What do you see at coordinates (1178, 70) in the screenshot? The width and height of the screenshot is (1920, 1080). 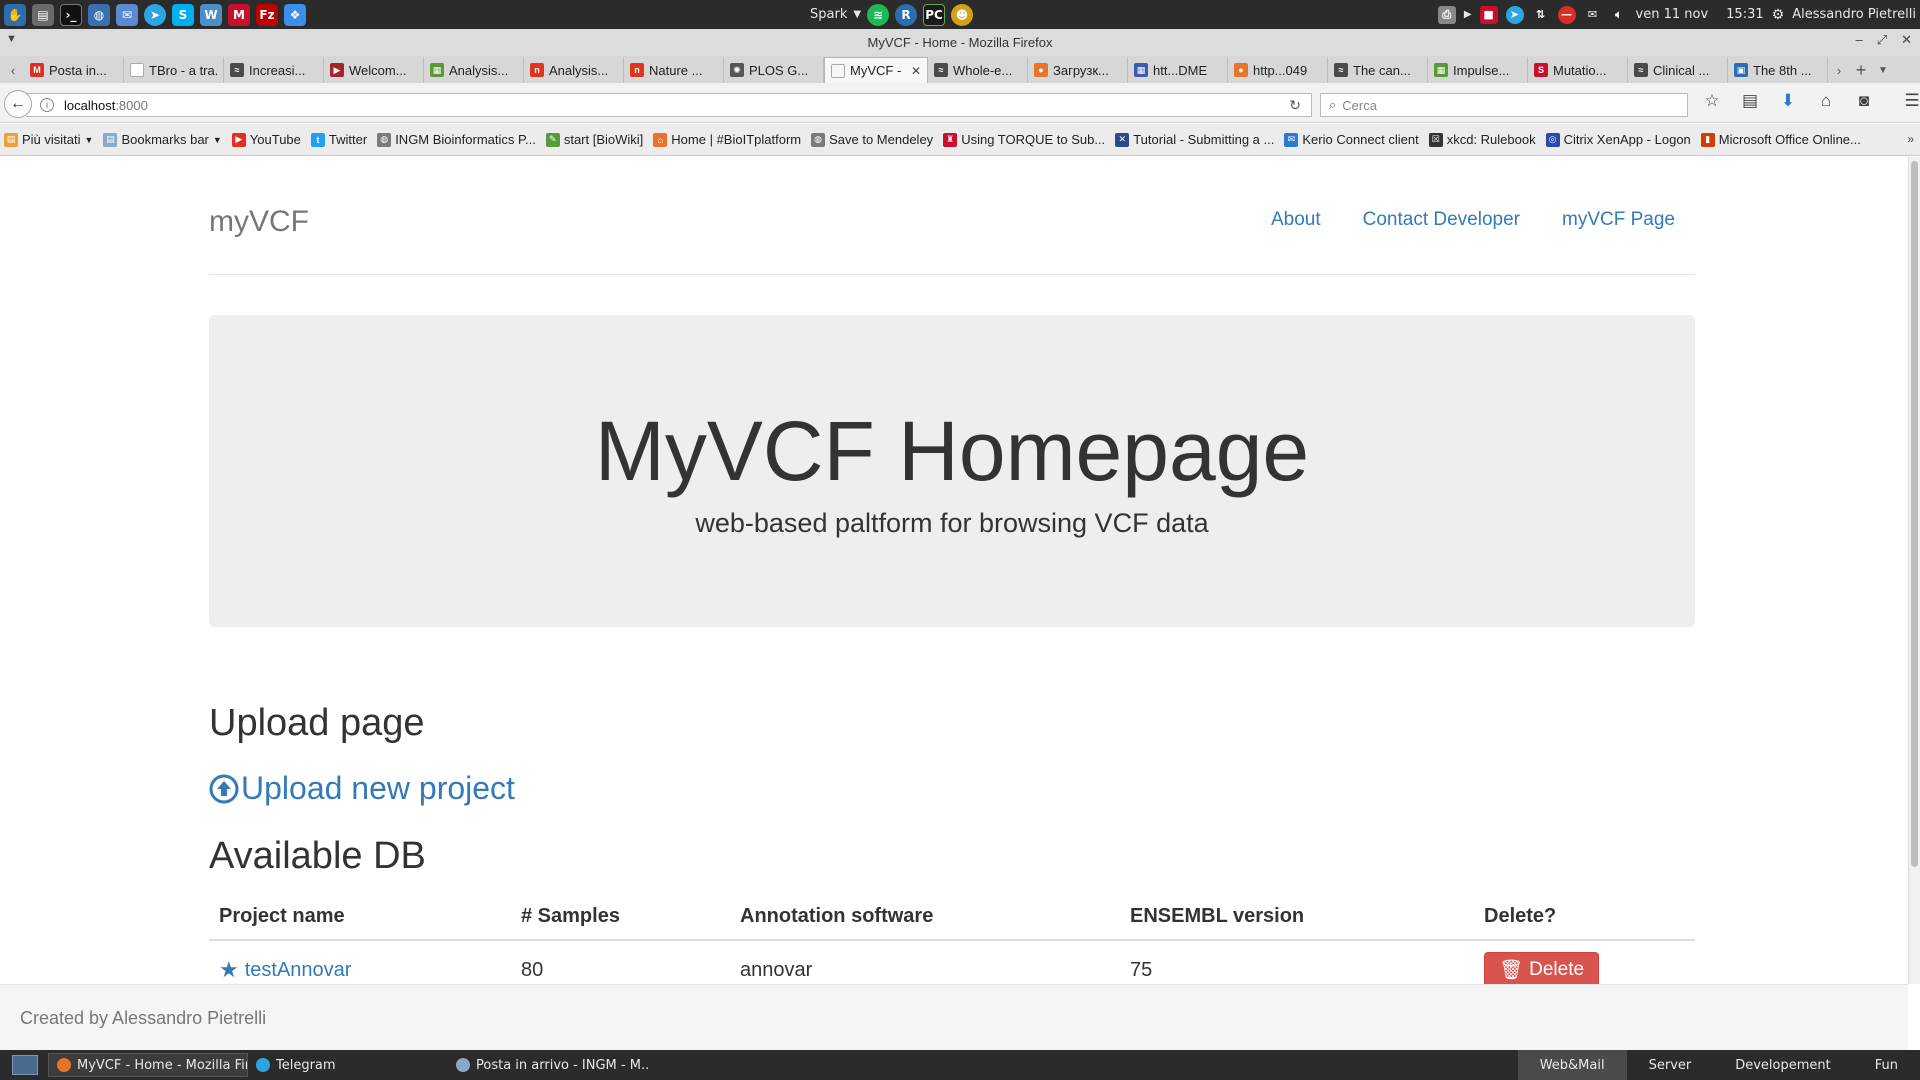 I see `tab: ▦ htt...DME` at bounding box center [1178, 70].